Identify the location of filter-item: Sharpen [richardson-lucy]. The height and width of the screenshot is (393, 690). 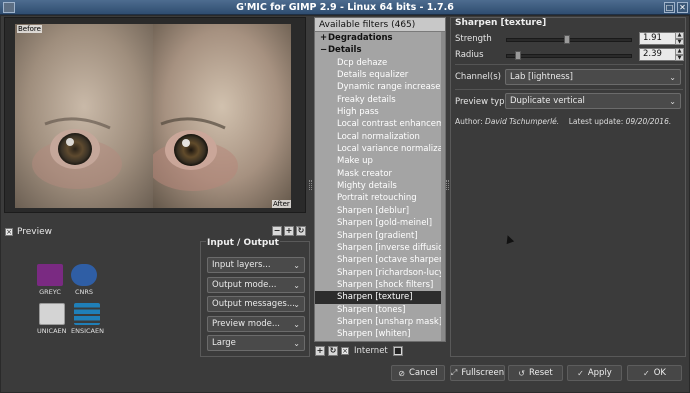
(380, 273).